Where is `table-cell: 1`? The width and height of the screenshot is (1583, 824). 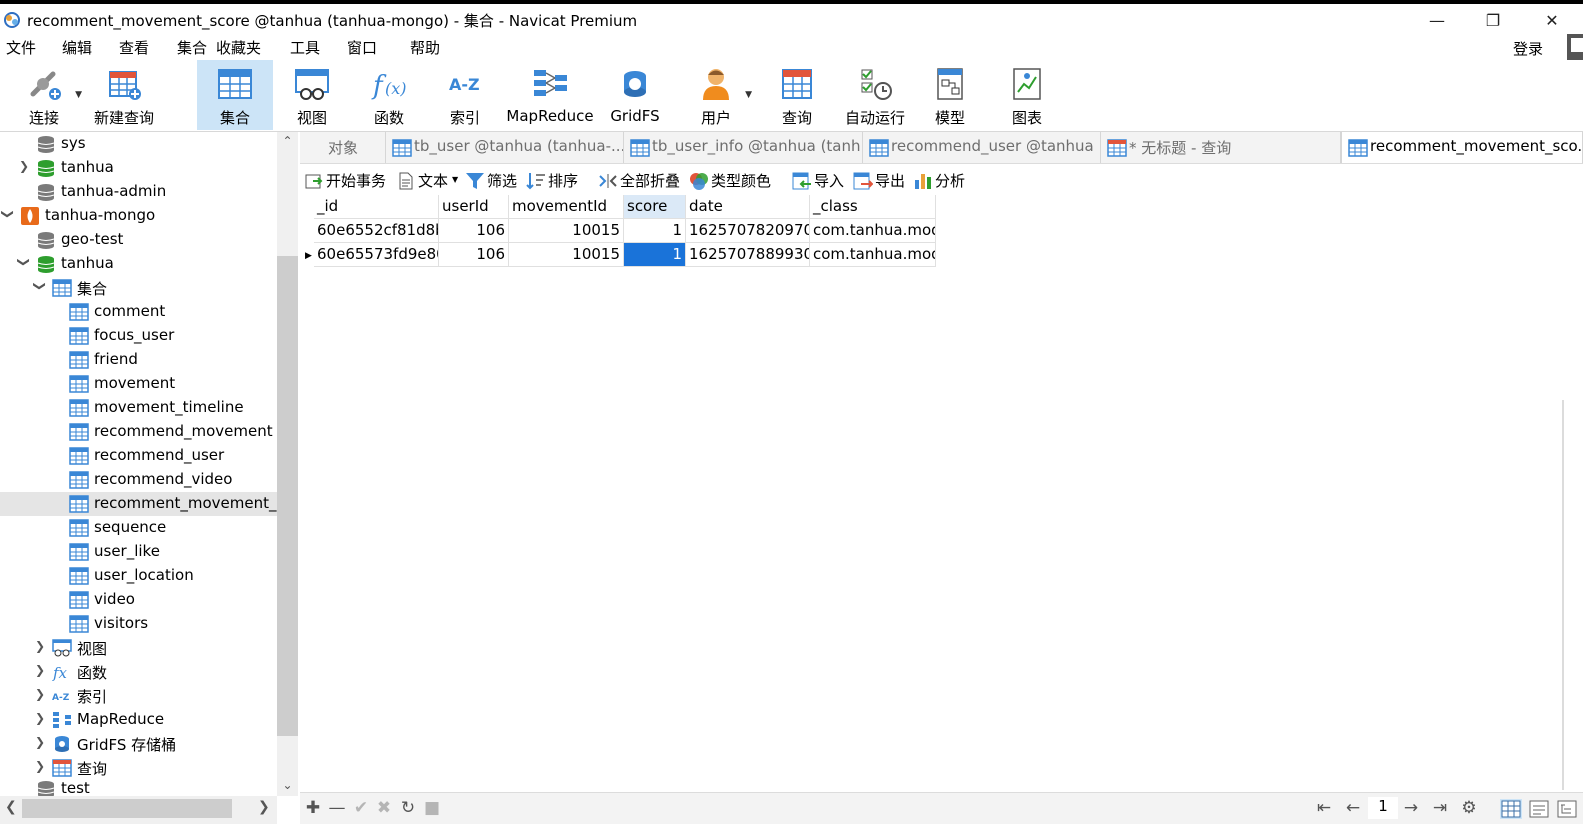 table-cell: 1 is located at coordinates (655, 231).